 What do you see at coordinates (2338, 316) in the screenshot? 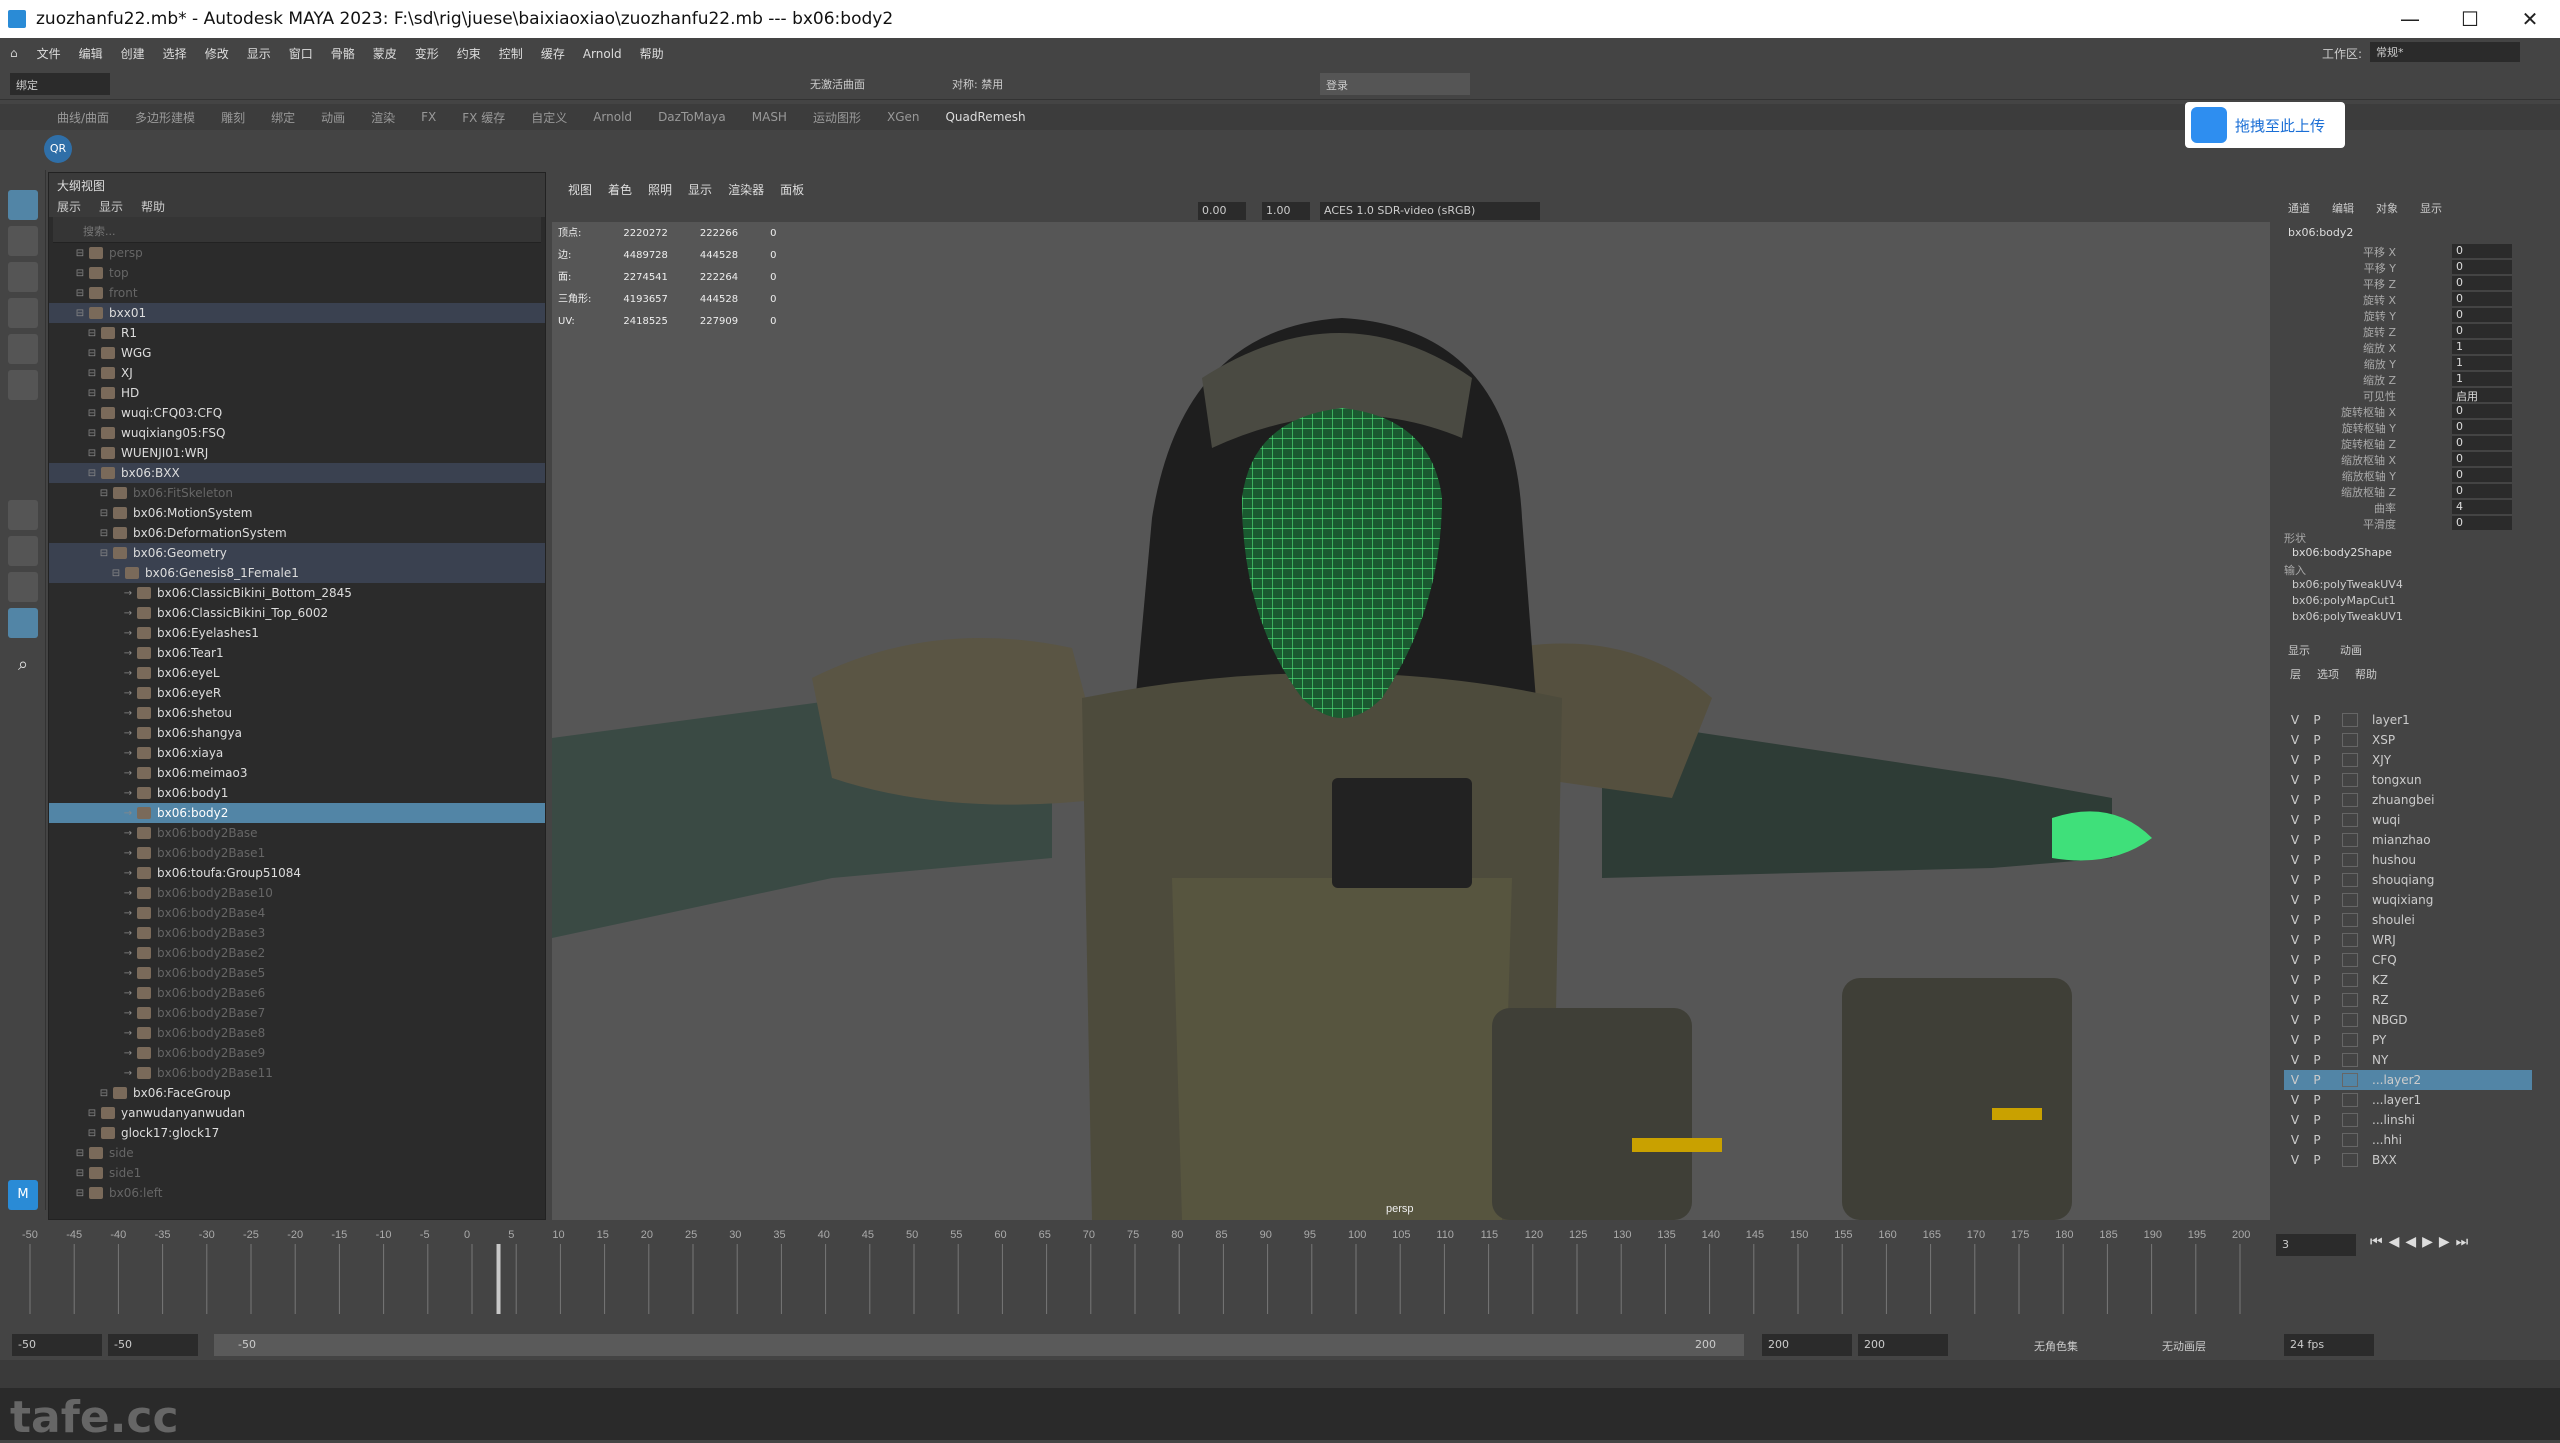
I see `attr-label: 旋转 Y` at bounding box center [2338, 316].